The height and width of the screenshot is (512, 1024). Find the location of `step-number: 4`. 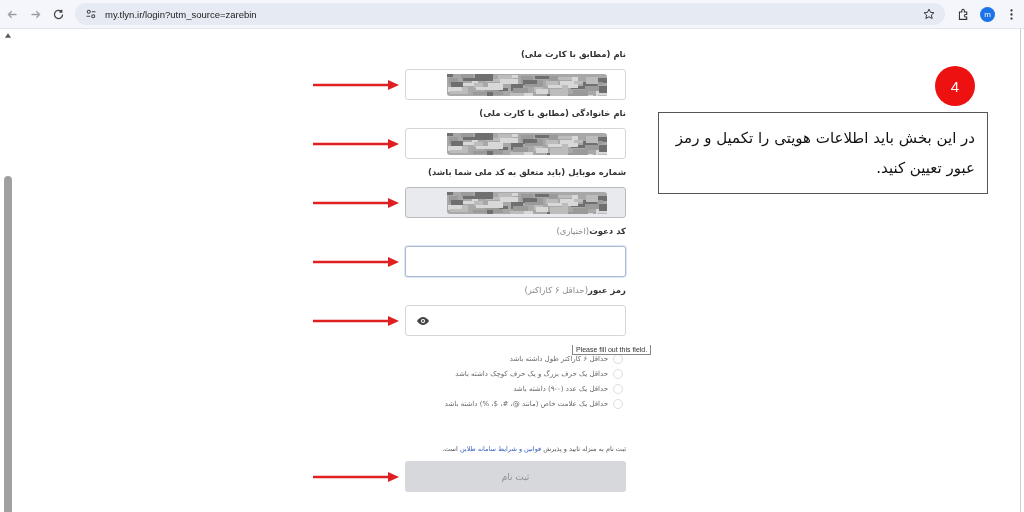

step-number: 4 is located at coordinates (955, 86).